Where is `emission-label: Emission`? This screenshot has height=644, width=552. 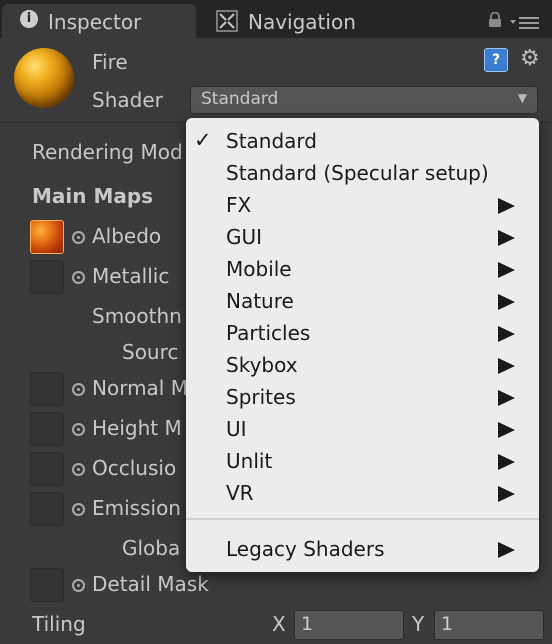 emission-label: Emission is located at coordinates (136, 508).